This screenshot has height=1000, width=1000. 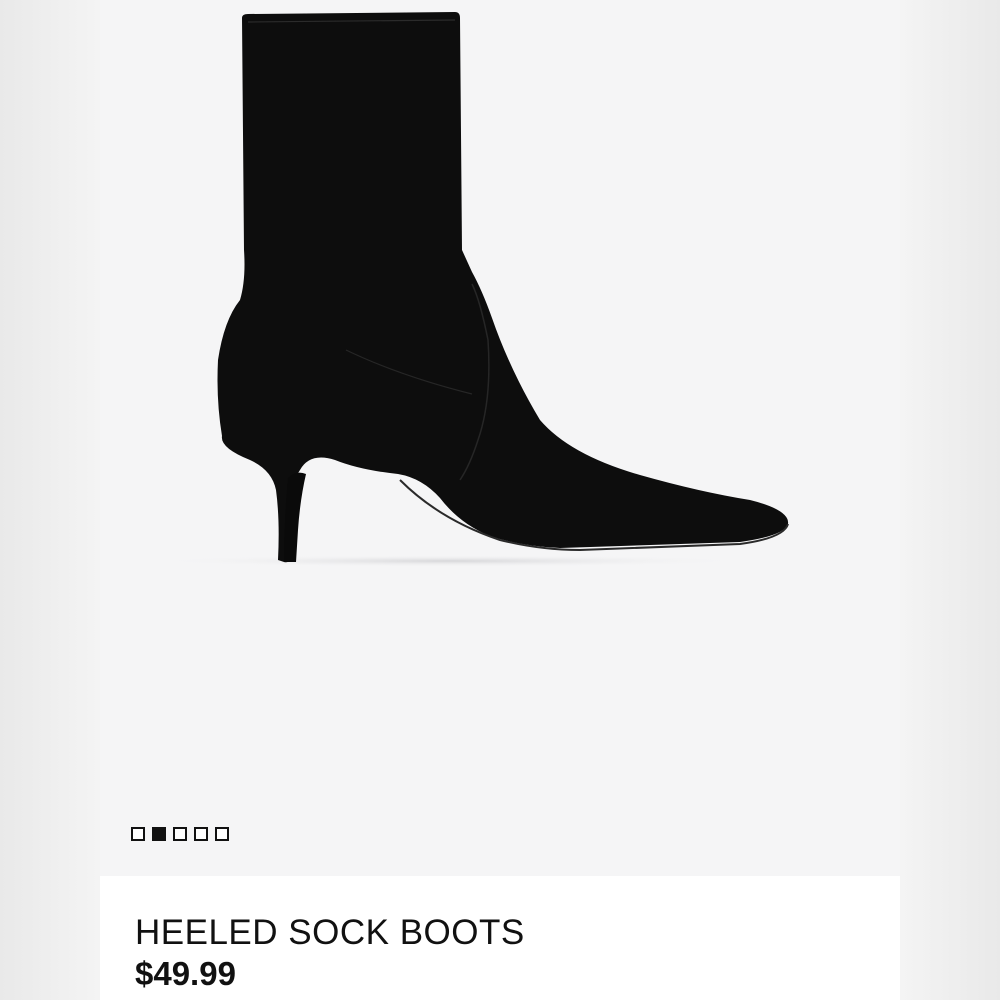 I want to click on image-pagination, so click(x=180, y=834).